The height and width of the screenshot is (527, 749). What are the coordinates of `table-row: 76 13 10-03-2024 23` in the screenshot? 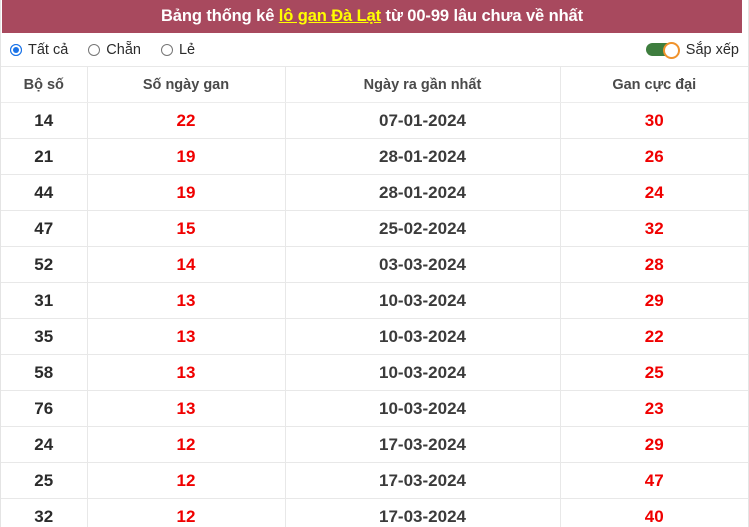 It's located at (374, 408).